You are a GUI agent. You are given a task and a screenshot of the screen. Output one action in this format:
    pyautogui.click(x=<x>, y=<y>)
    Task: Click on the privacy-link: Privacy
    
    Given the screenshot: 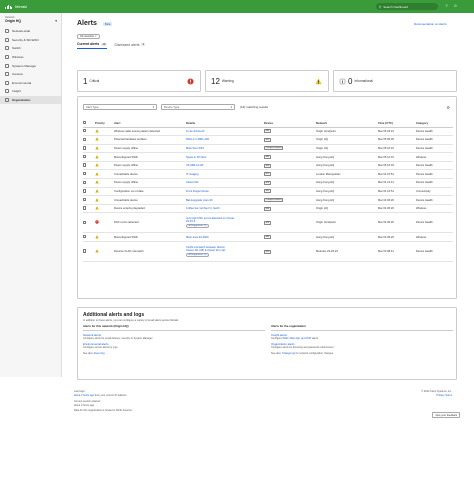 What is the action you would take?
    pyautogui.click(x=440, y=395)
    